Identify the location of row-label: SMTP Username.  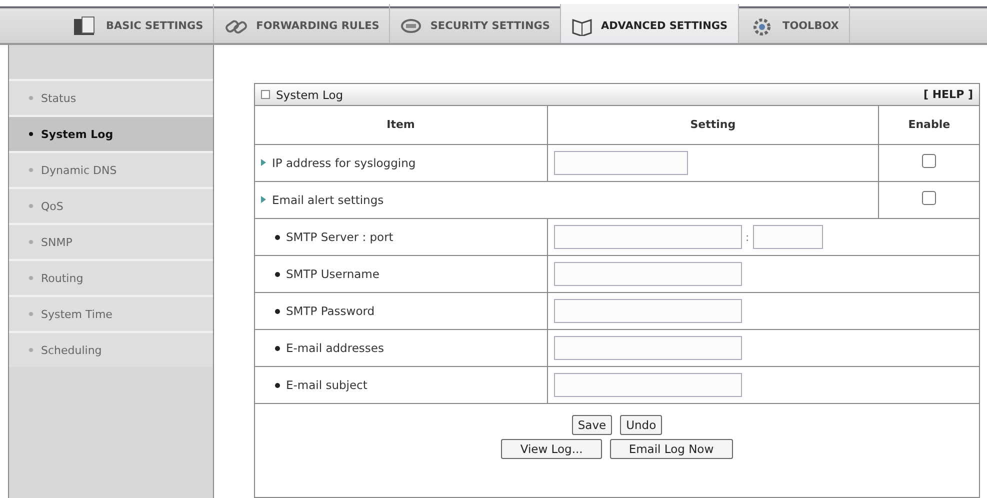
(333, 274).